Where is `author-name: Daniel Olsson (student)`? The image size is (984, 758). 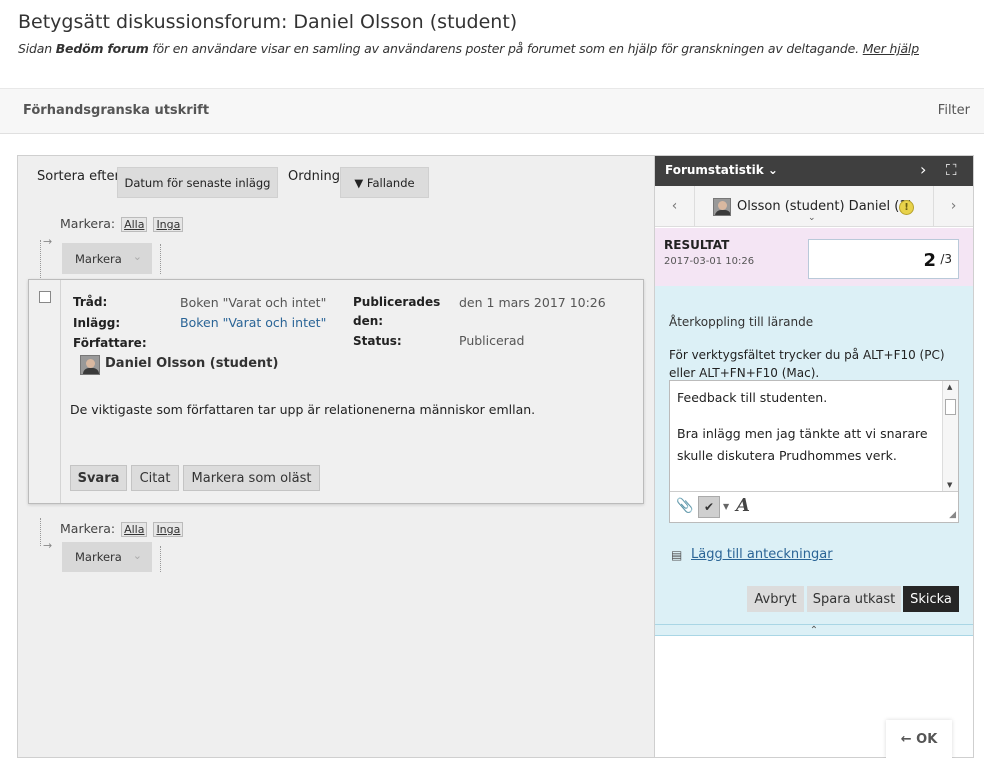
author-name: Daniel Olsson (student) is located at coordinates (192, 363).